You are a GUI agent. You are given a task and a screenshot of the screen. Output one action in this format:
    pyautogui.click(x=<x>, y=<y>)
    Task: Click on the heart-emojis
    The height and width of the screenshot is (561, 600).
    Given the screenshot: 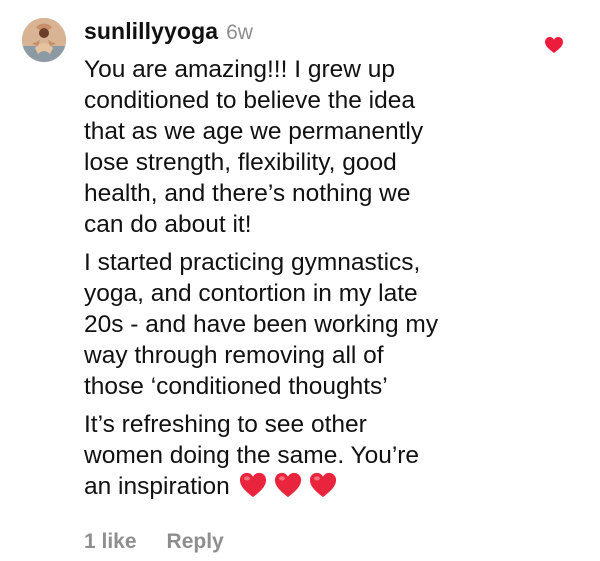 What is the action you would take?
    pyautogui.click(x=288, y=485)
    